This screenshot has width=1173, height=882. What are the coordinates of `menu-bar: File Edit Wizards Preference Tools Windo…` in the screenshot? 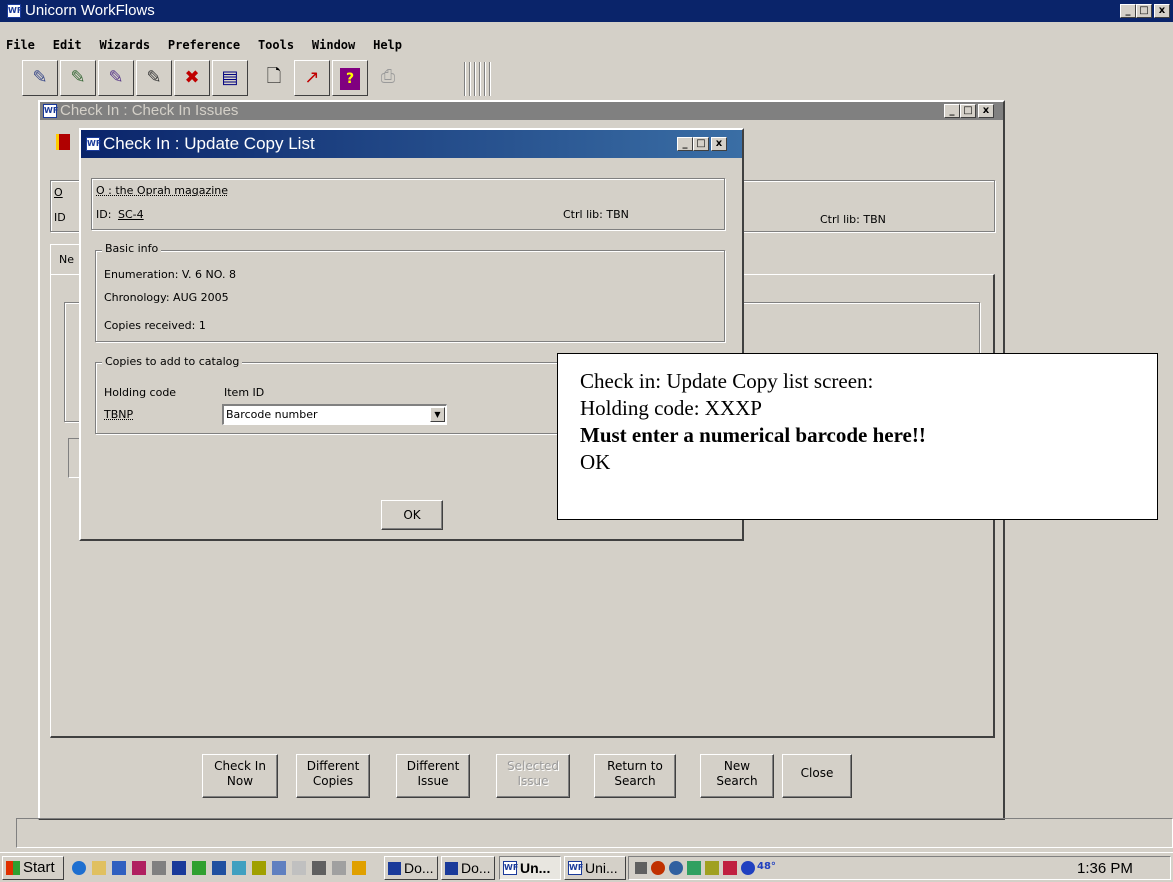 It's located at (211, 45).